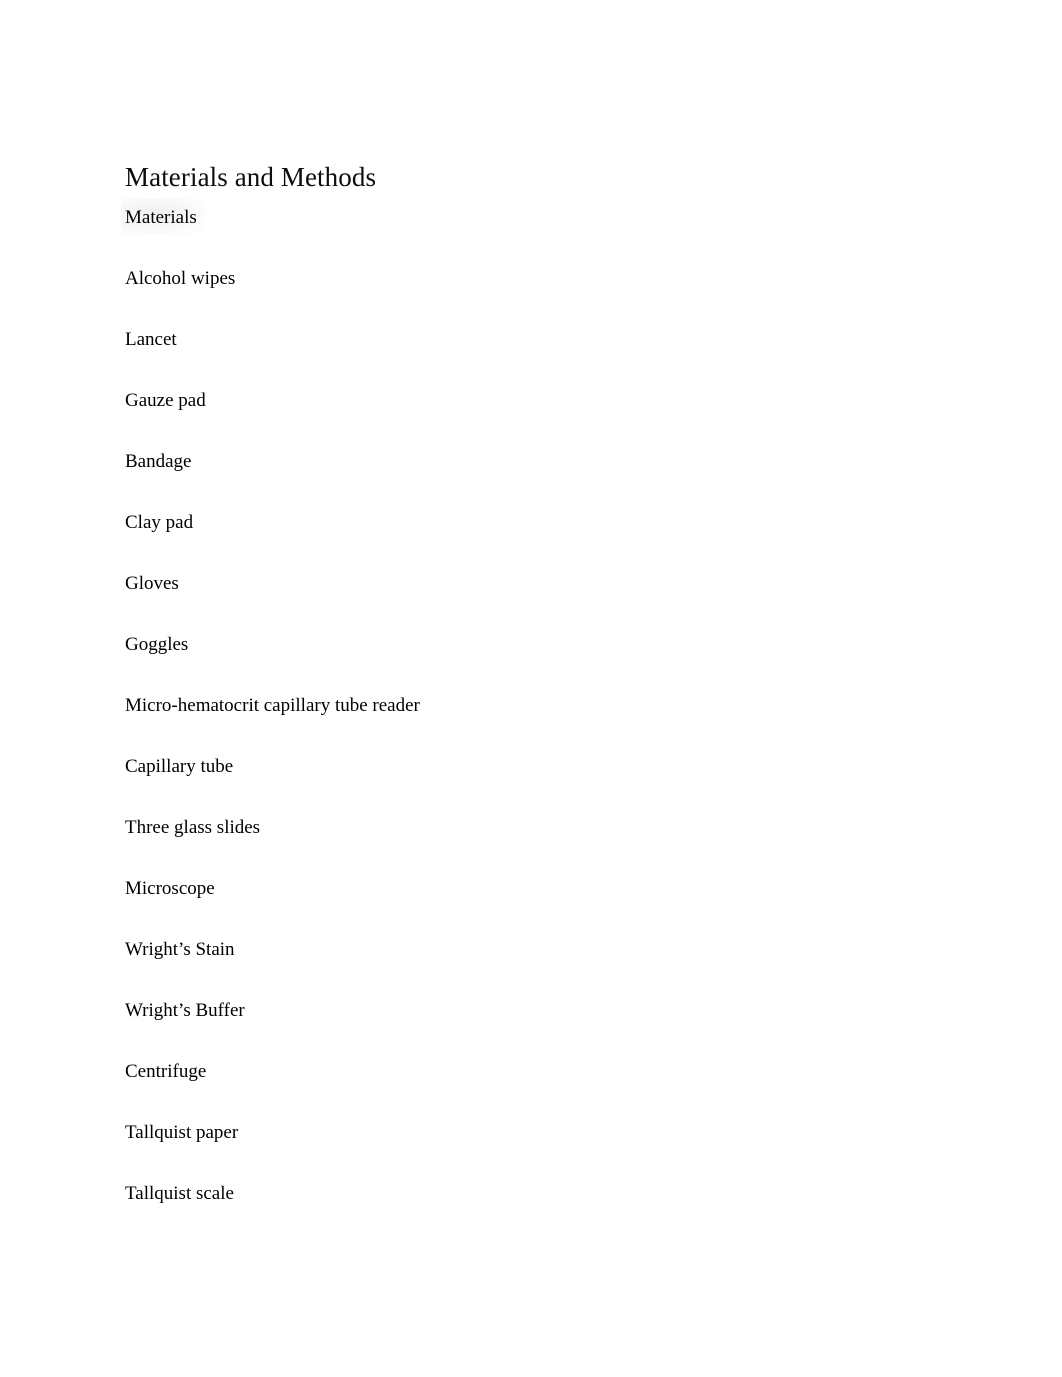  What do you see at coordinates (251, 177) in the screenshot?
I see `page-title: Materials and Methods` at bounding box center [251, 177].